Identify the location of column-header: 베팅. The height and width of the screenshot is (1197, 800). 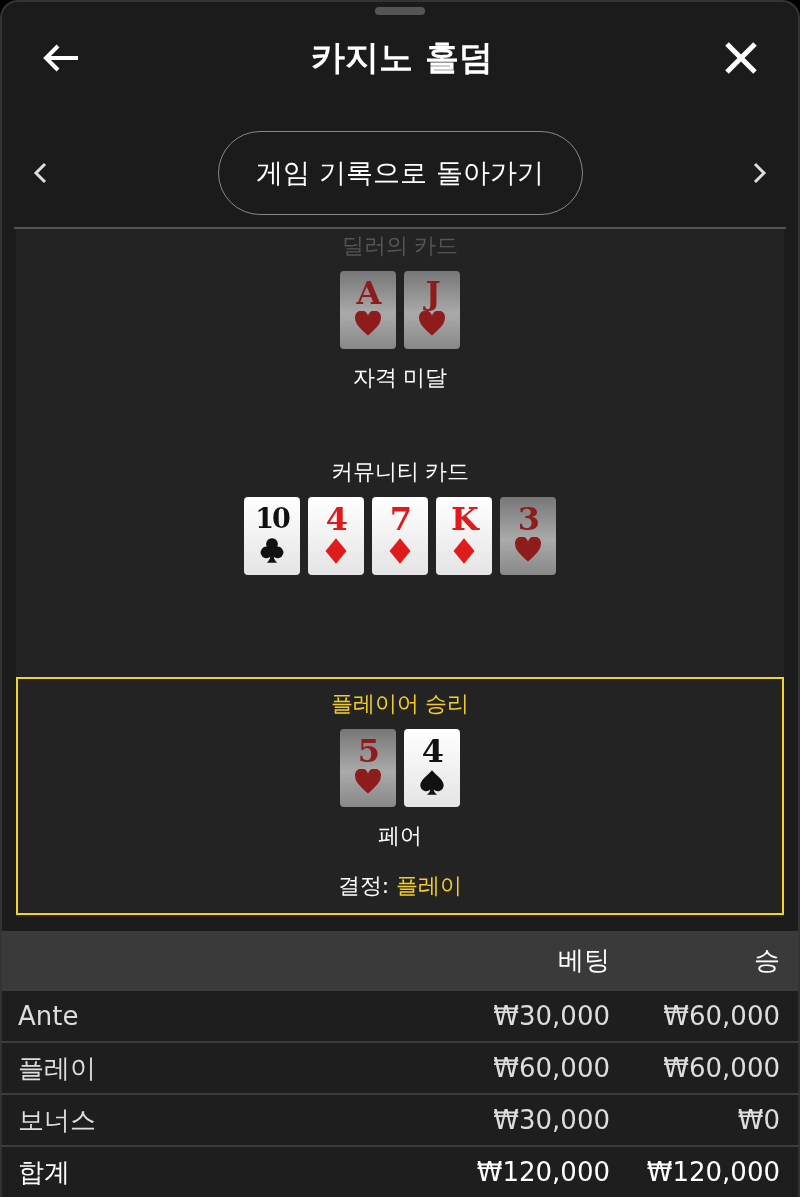
(583, 960).